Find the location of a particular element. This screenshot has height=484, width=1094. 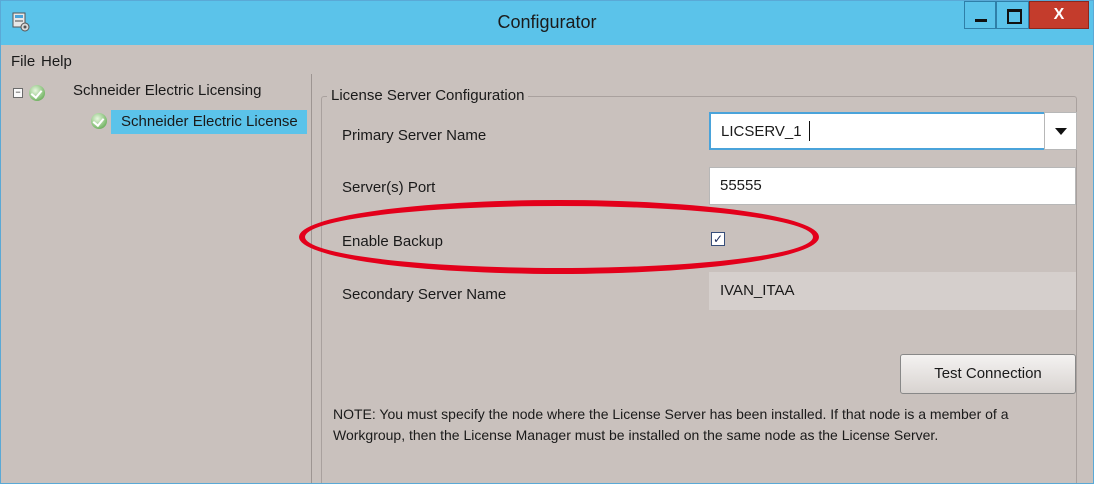

test-connection-button: Test Connection is located at coordinates (988, 374).